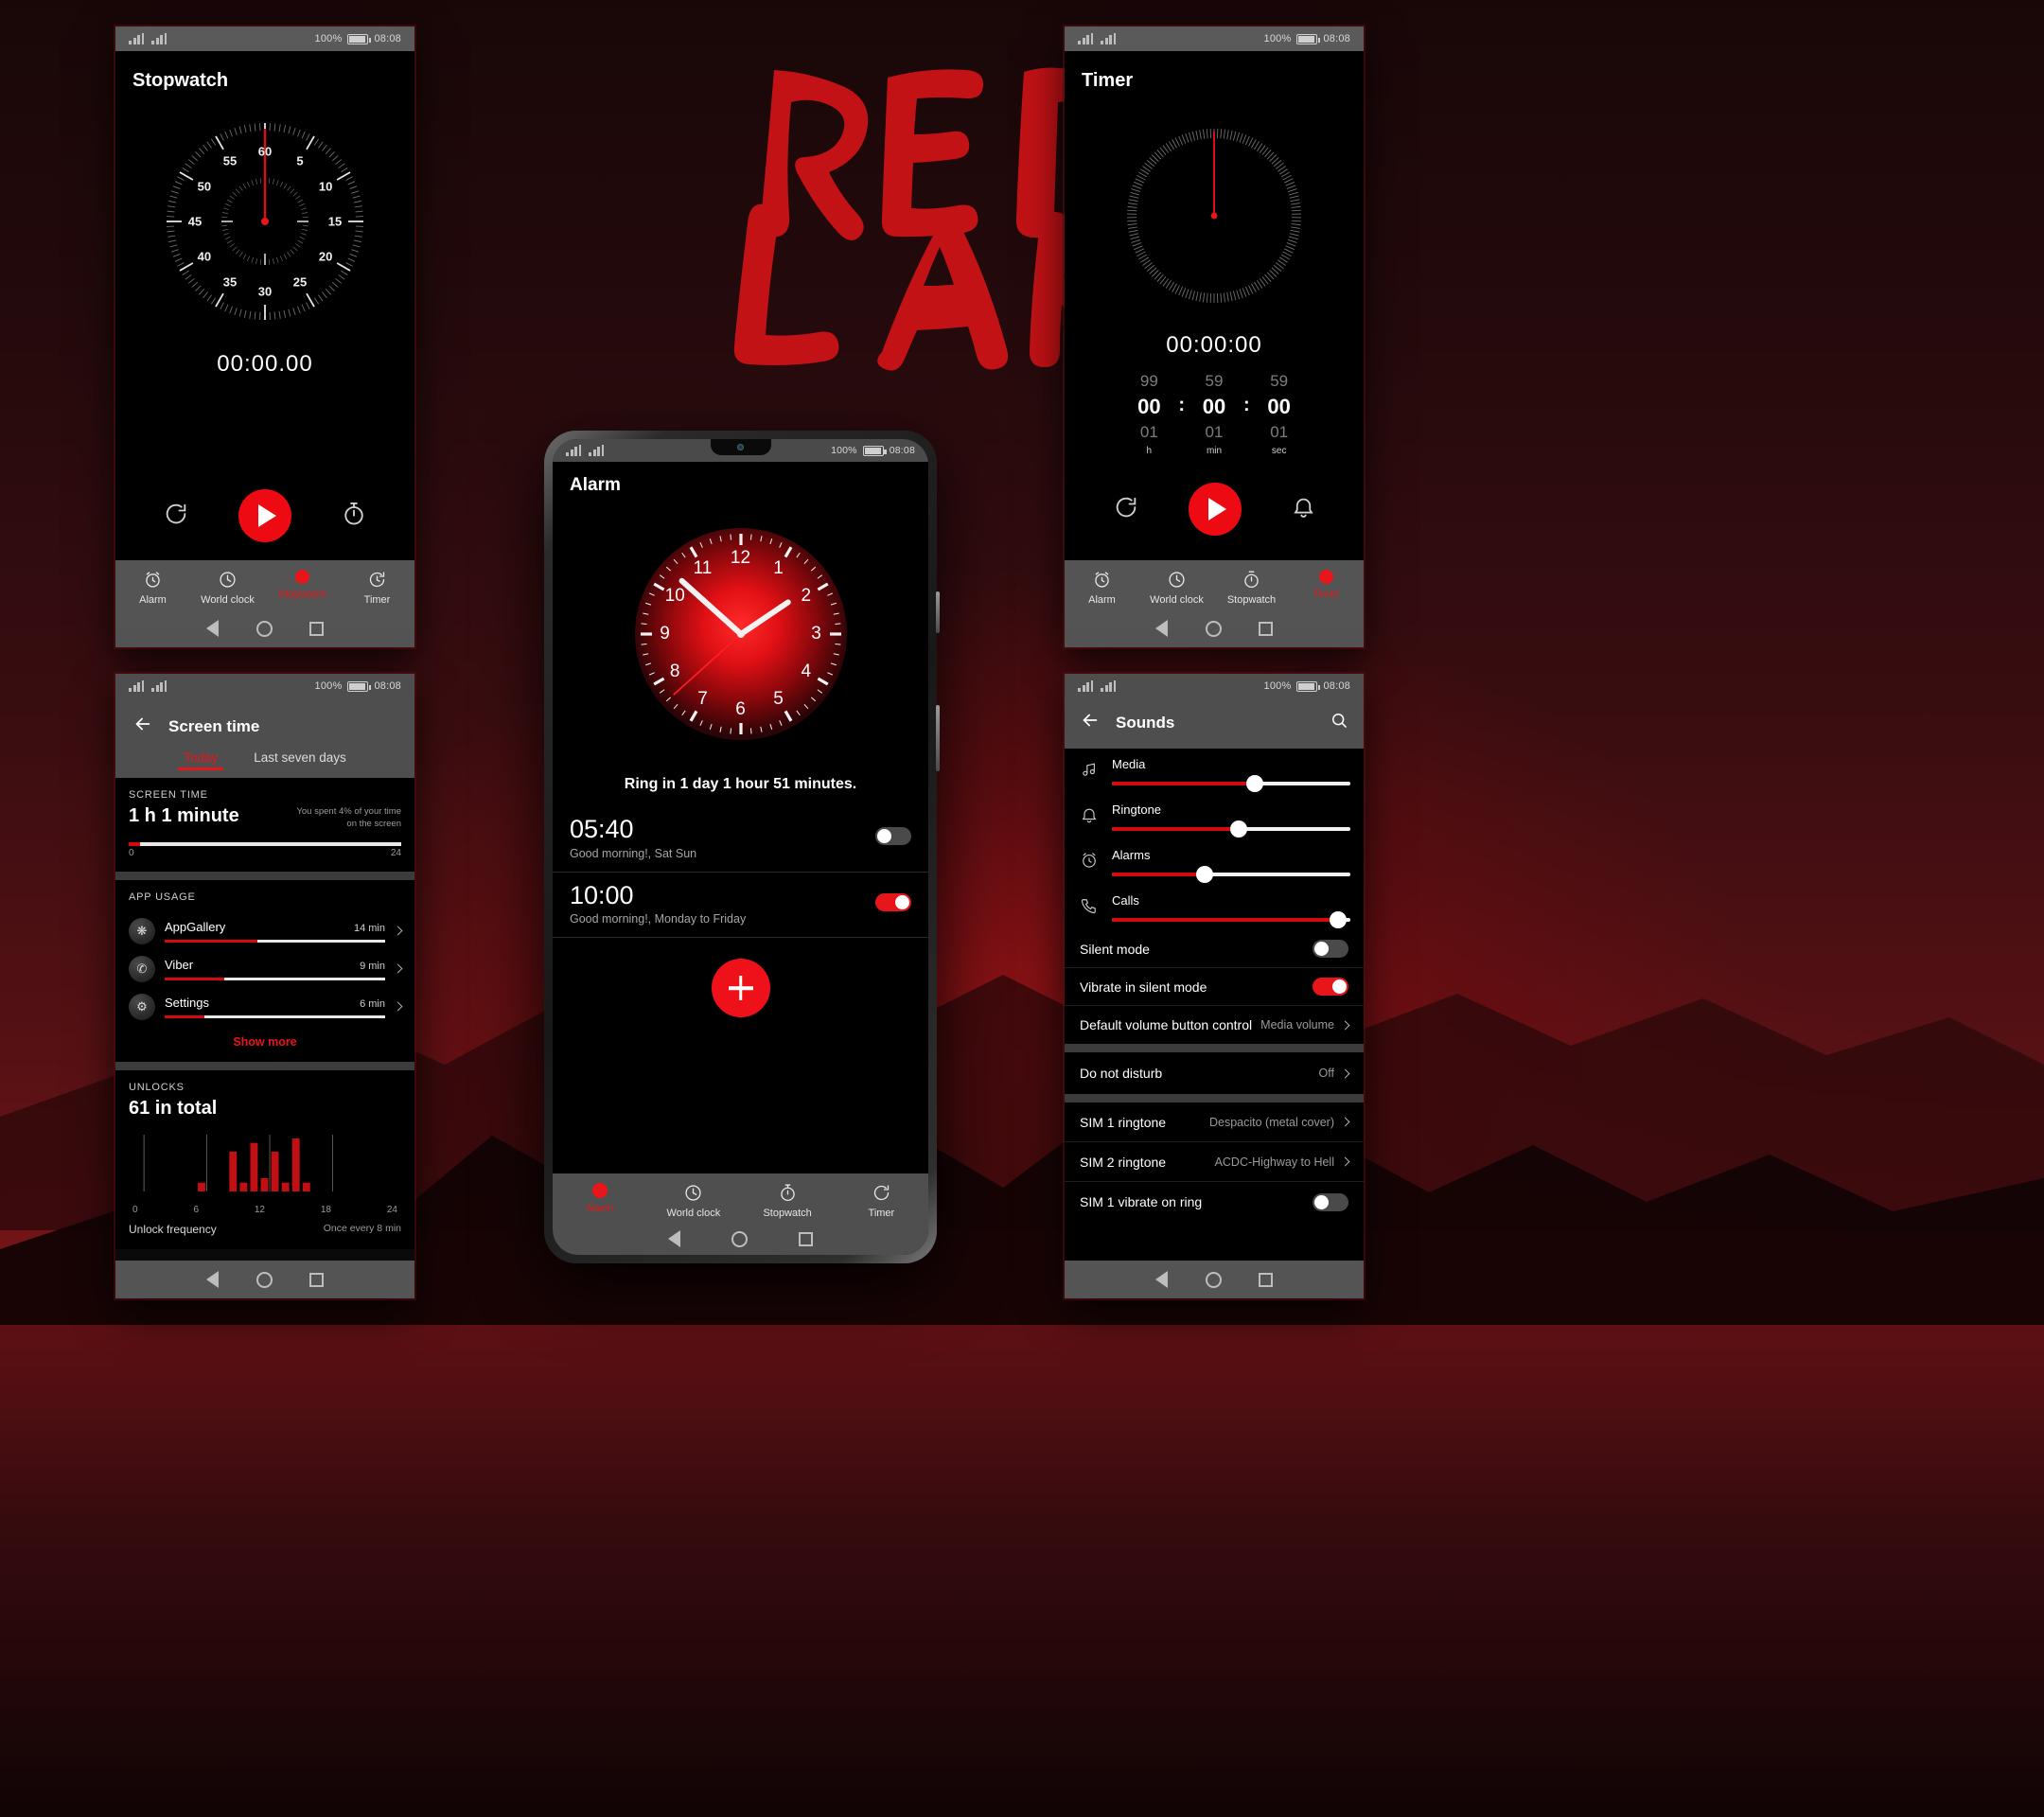  Describe the element at coordinates (372, 966) in the screenshot. I see `app-duration: 9 min` at that location.